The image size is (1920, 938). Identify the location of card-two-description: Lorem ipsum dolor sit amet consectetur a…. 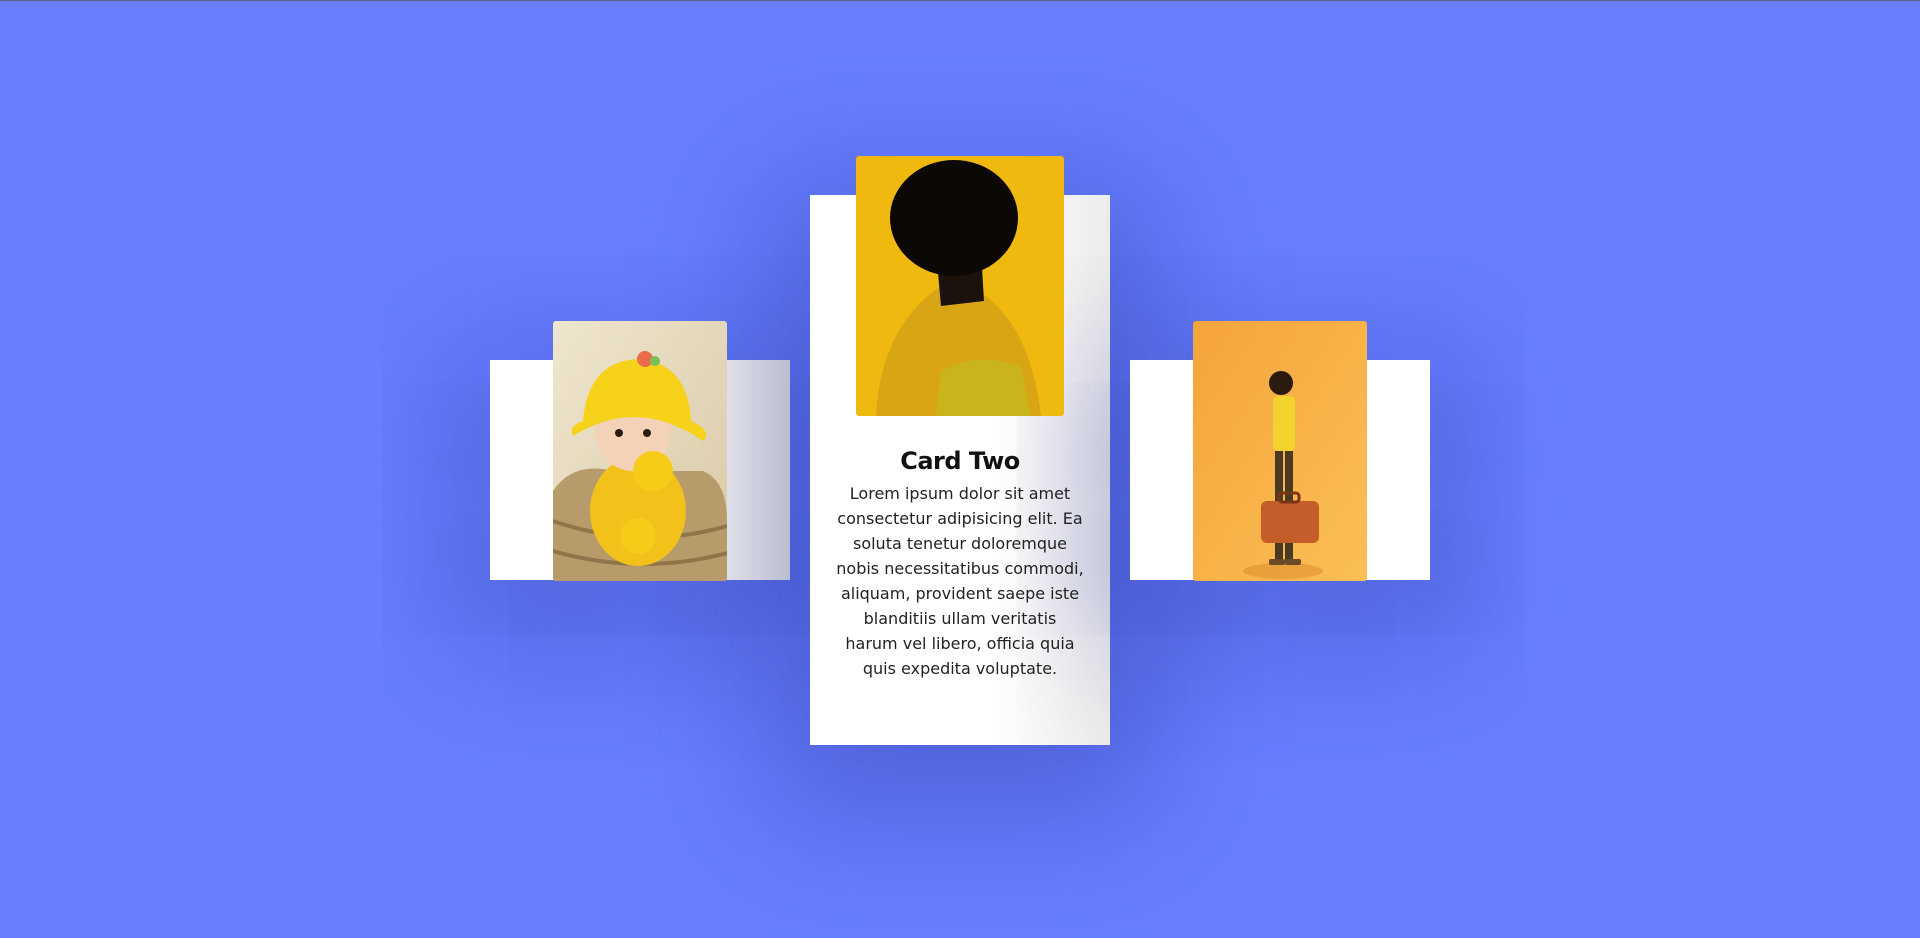
(960, 581).